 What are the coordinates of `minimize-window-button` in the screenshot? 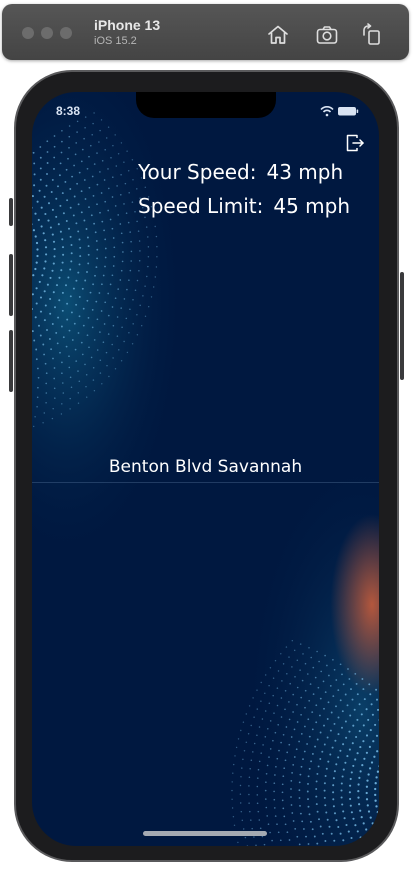 It's located at (47, 33).